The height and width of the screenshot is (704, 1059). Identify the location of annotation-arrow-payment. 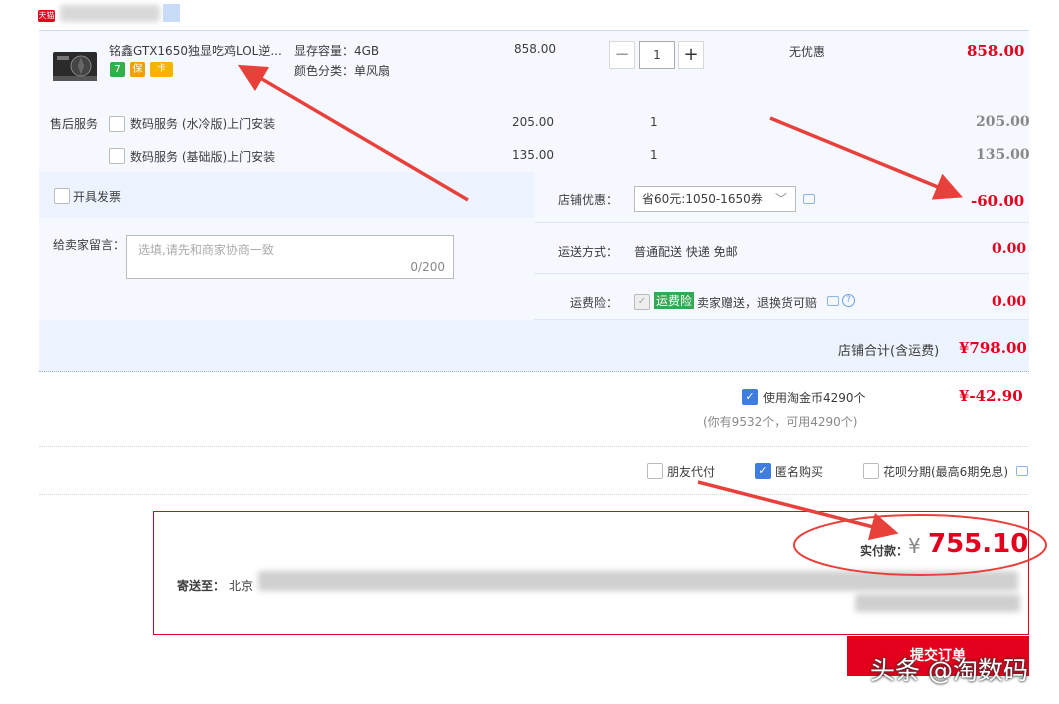
(798, 510).